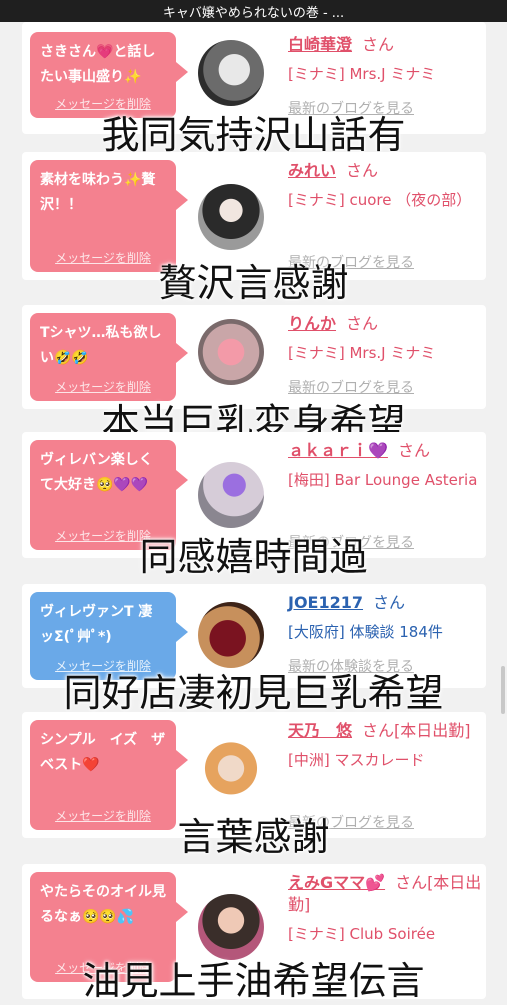 Image resolution: width=507 pixels, height=1005 pixels. I want to click on user-name-link: 白崎華澄, so click(320, 44).